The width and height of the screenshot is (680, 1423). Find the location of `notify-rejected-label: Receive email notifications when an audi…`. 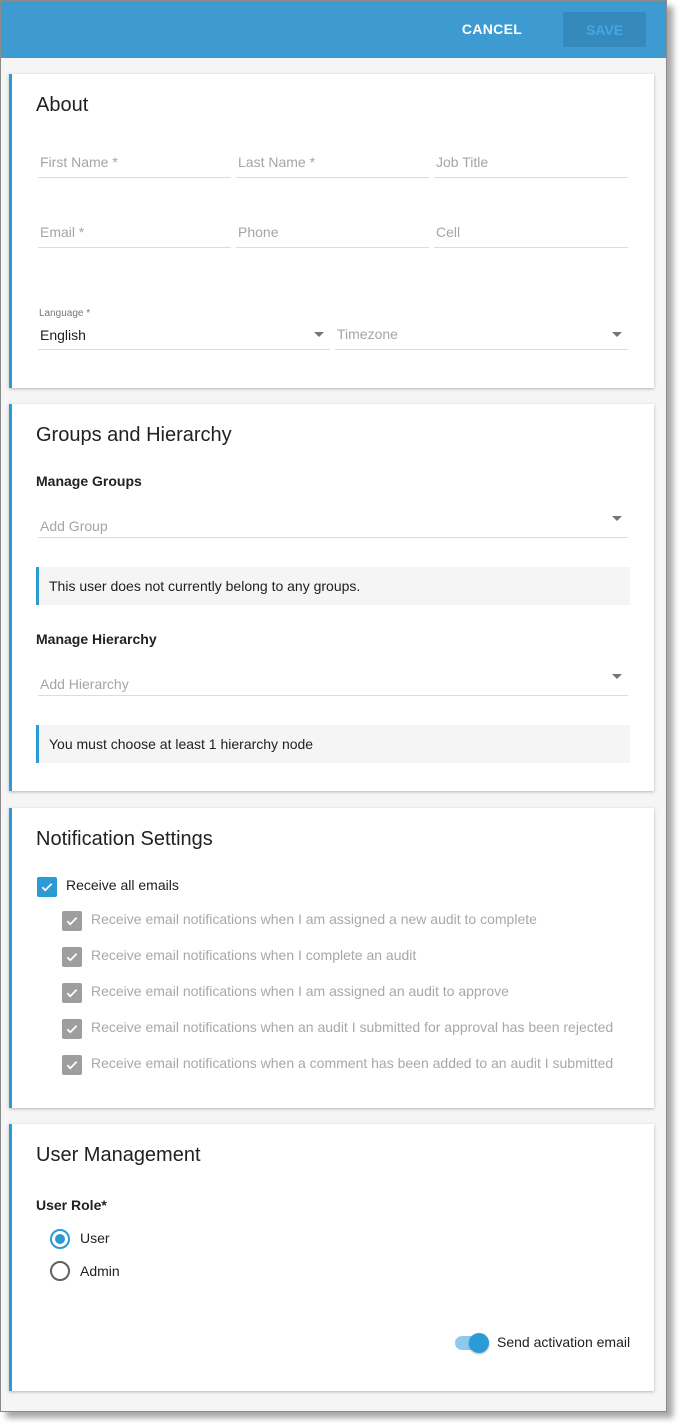

notify-rejected-label: Receive email notifications when an audi… is located at coordinates (352, 1027).